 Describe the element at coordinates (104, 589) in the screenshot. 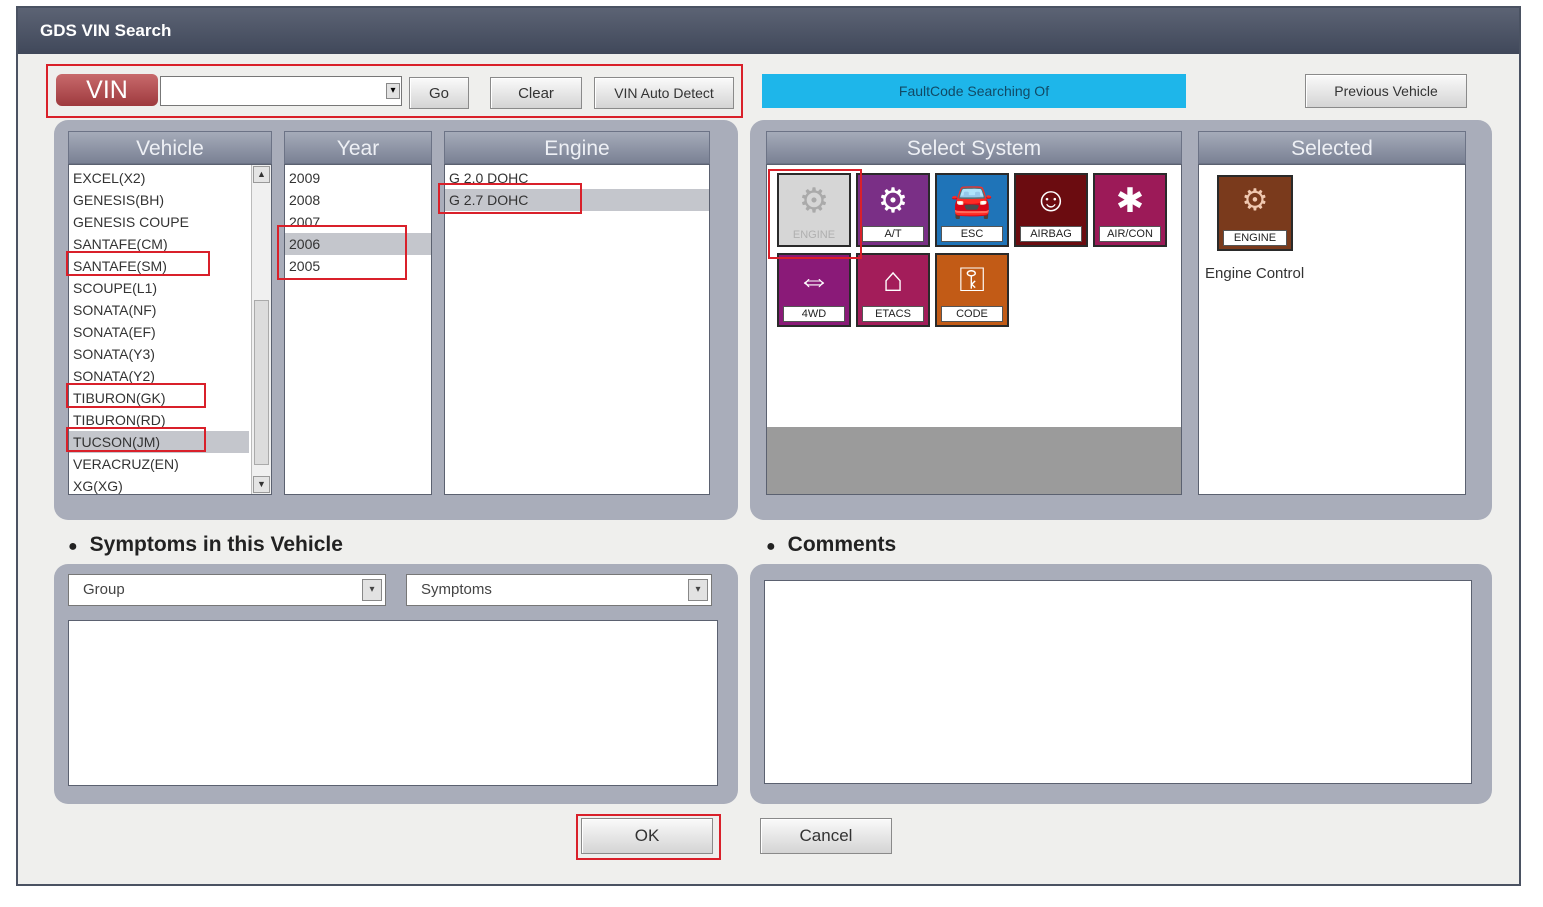

I see `group-dropdown-value: Group` at that location.